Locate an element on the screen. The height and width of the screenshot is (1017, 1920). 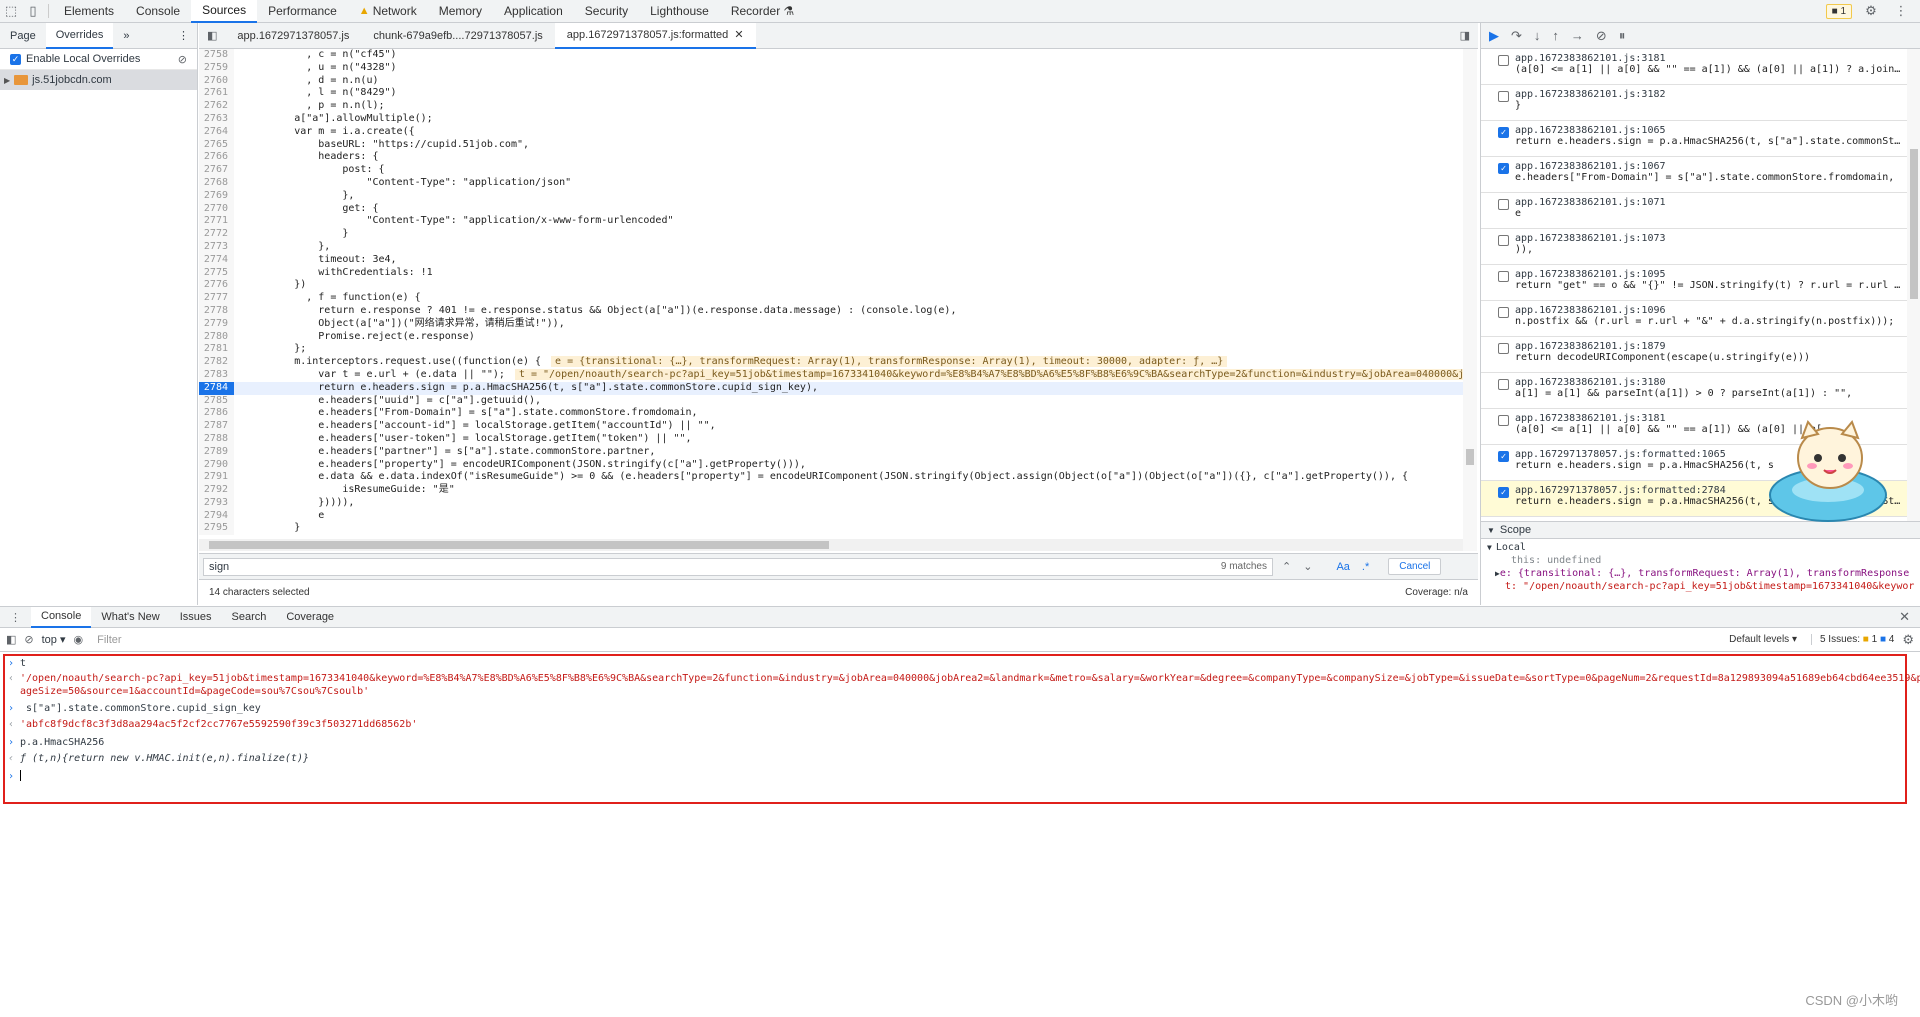
line-number: 2770 is located at coordinates (216, 209).